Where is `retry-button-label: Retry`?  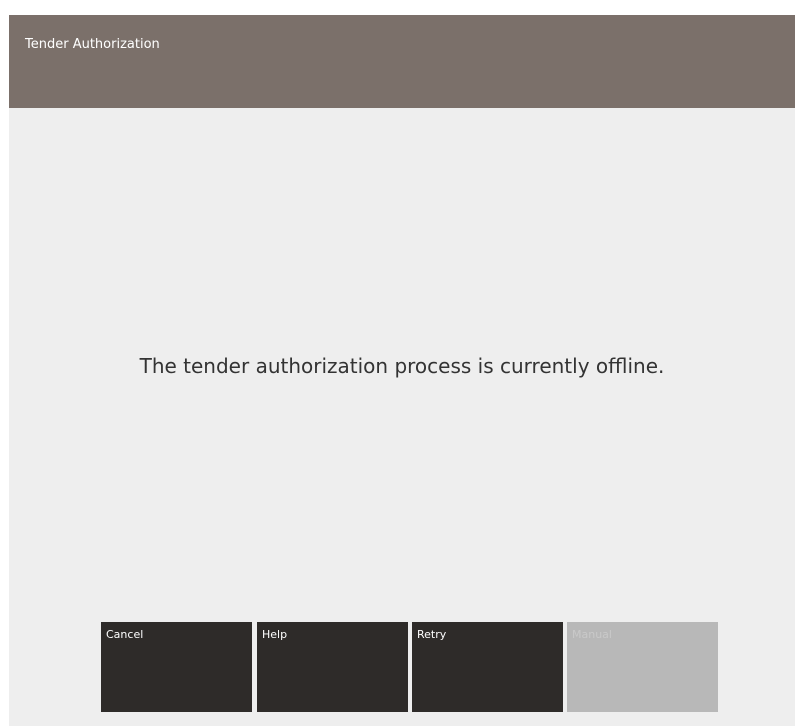 retry-button-label: Retry is located at coordinates (432, 634).